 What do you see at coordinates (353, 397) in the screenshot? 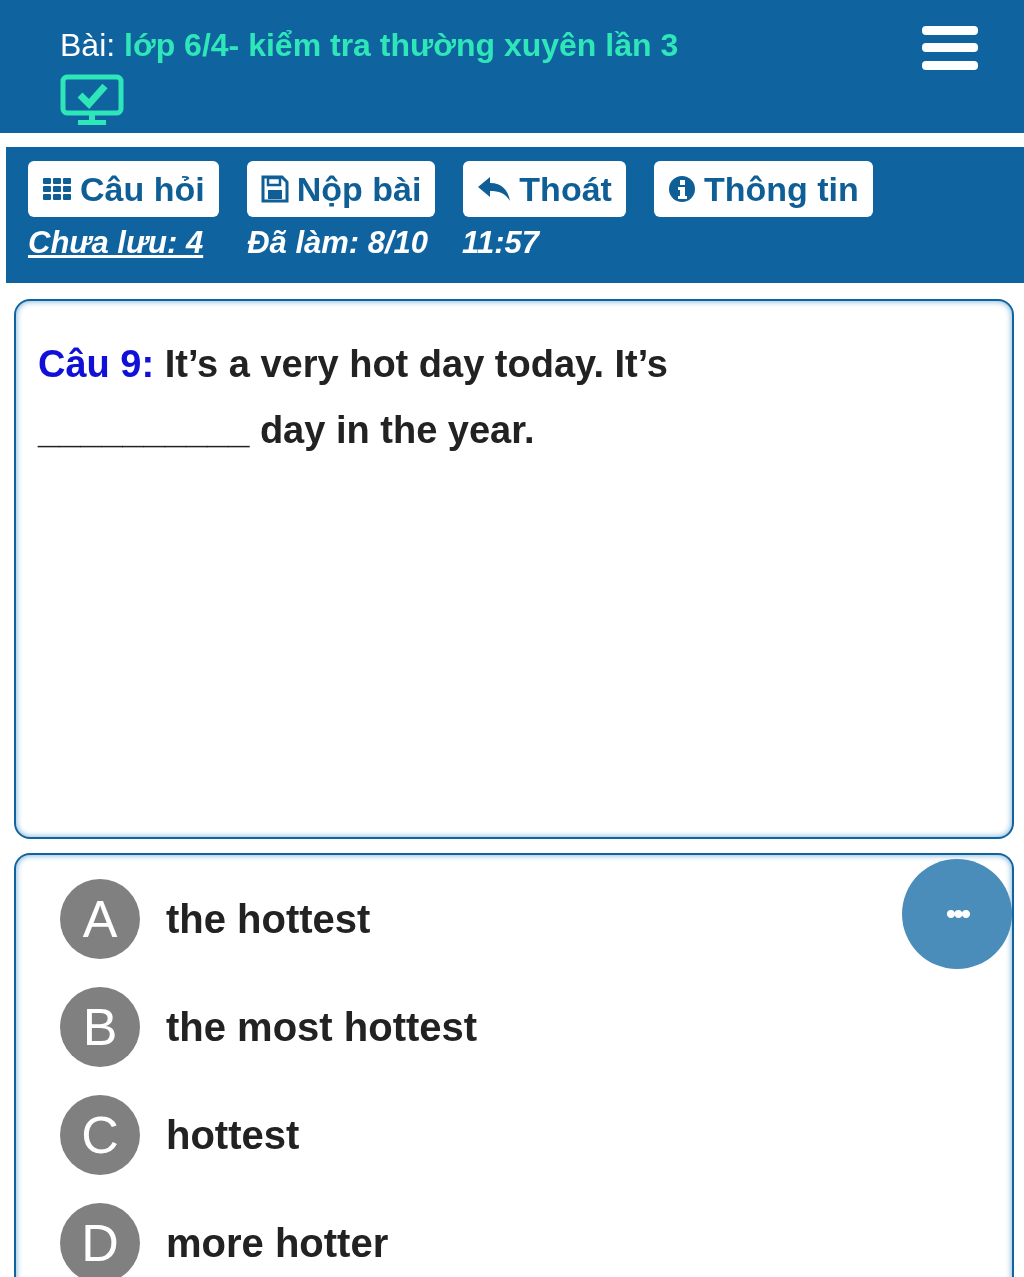
I see `question-text: Câu 9: It’s a very hot day today. It’s __________ day in the year.` at bounding box center [353, 397].